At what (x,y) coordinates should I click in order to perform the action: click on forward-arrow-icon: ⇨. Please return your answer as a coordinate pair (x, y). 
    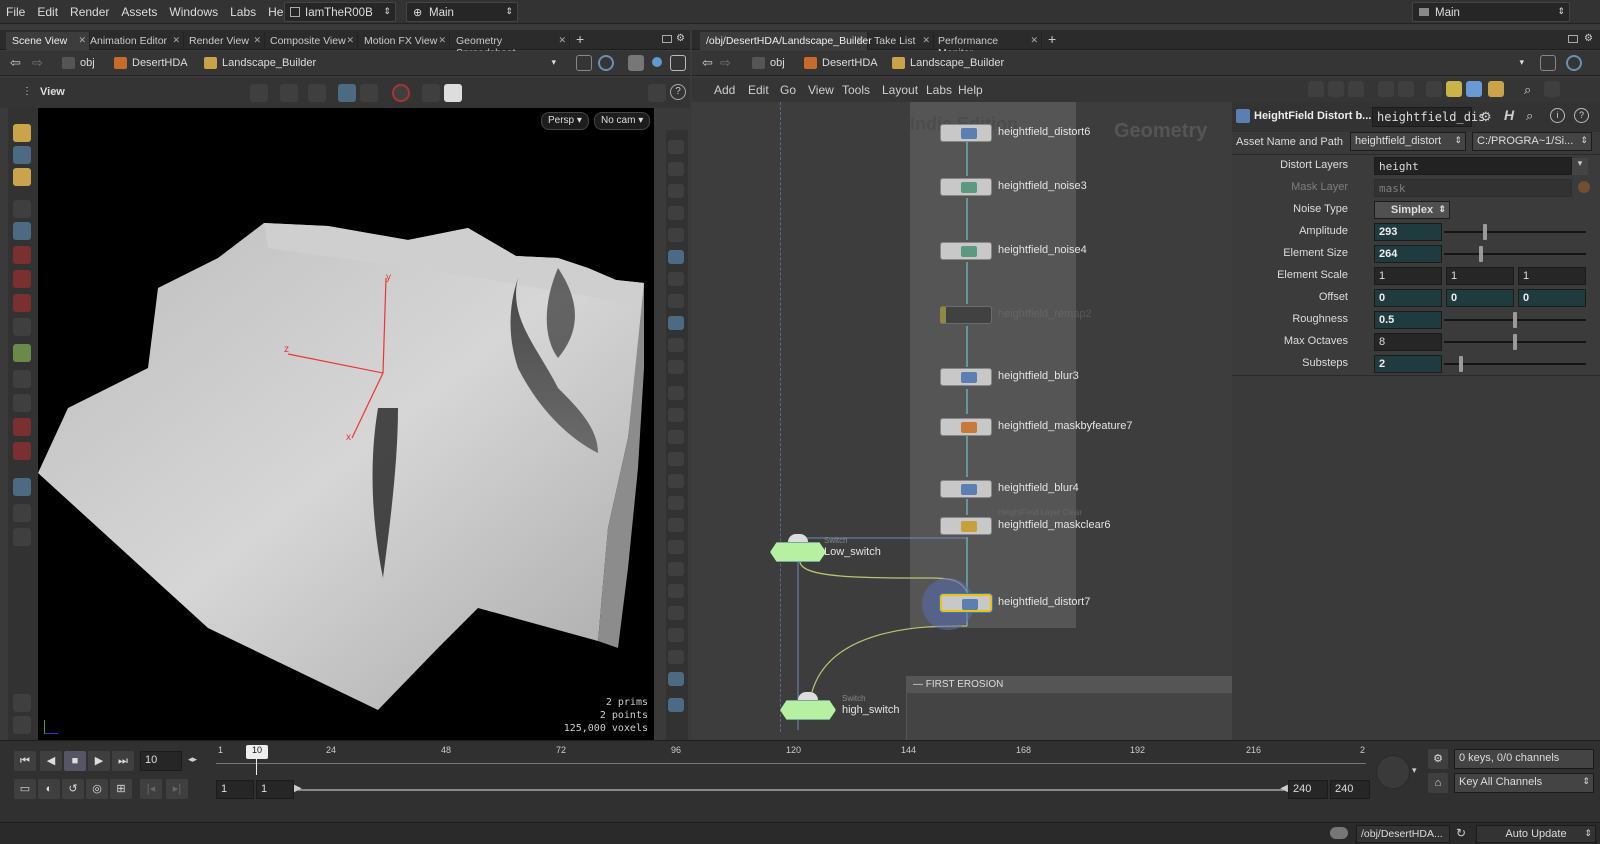
    Looking at the image, I should click on (37, 63).